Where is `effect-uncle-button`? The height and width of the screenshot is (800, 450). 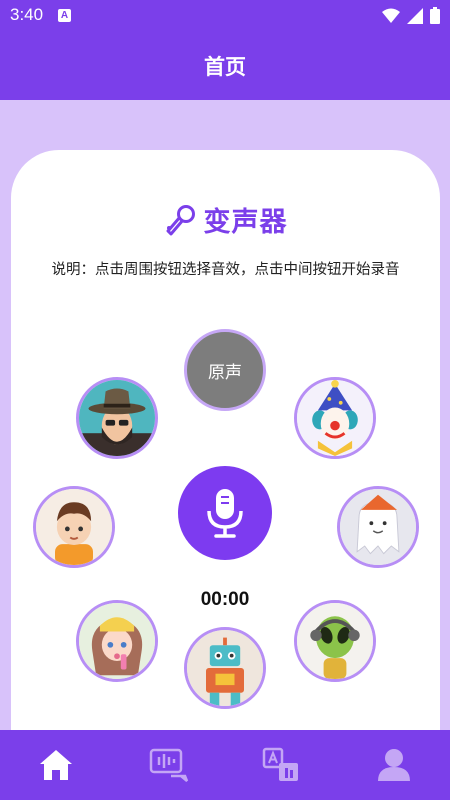
effect-uncle-button is located at coordinates (117, 418).